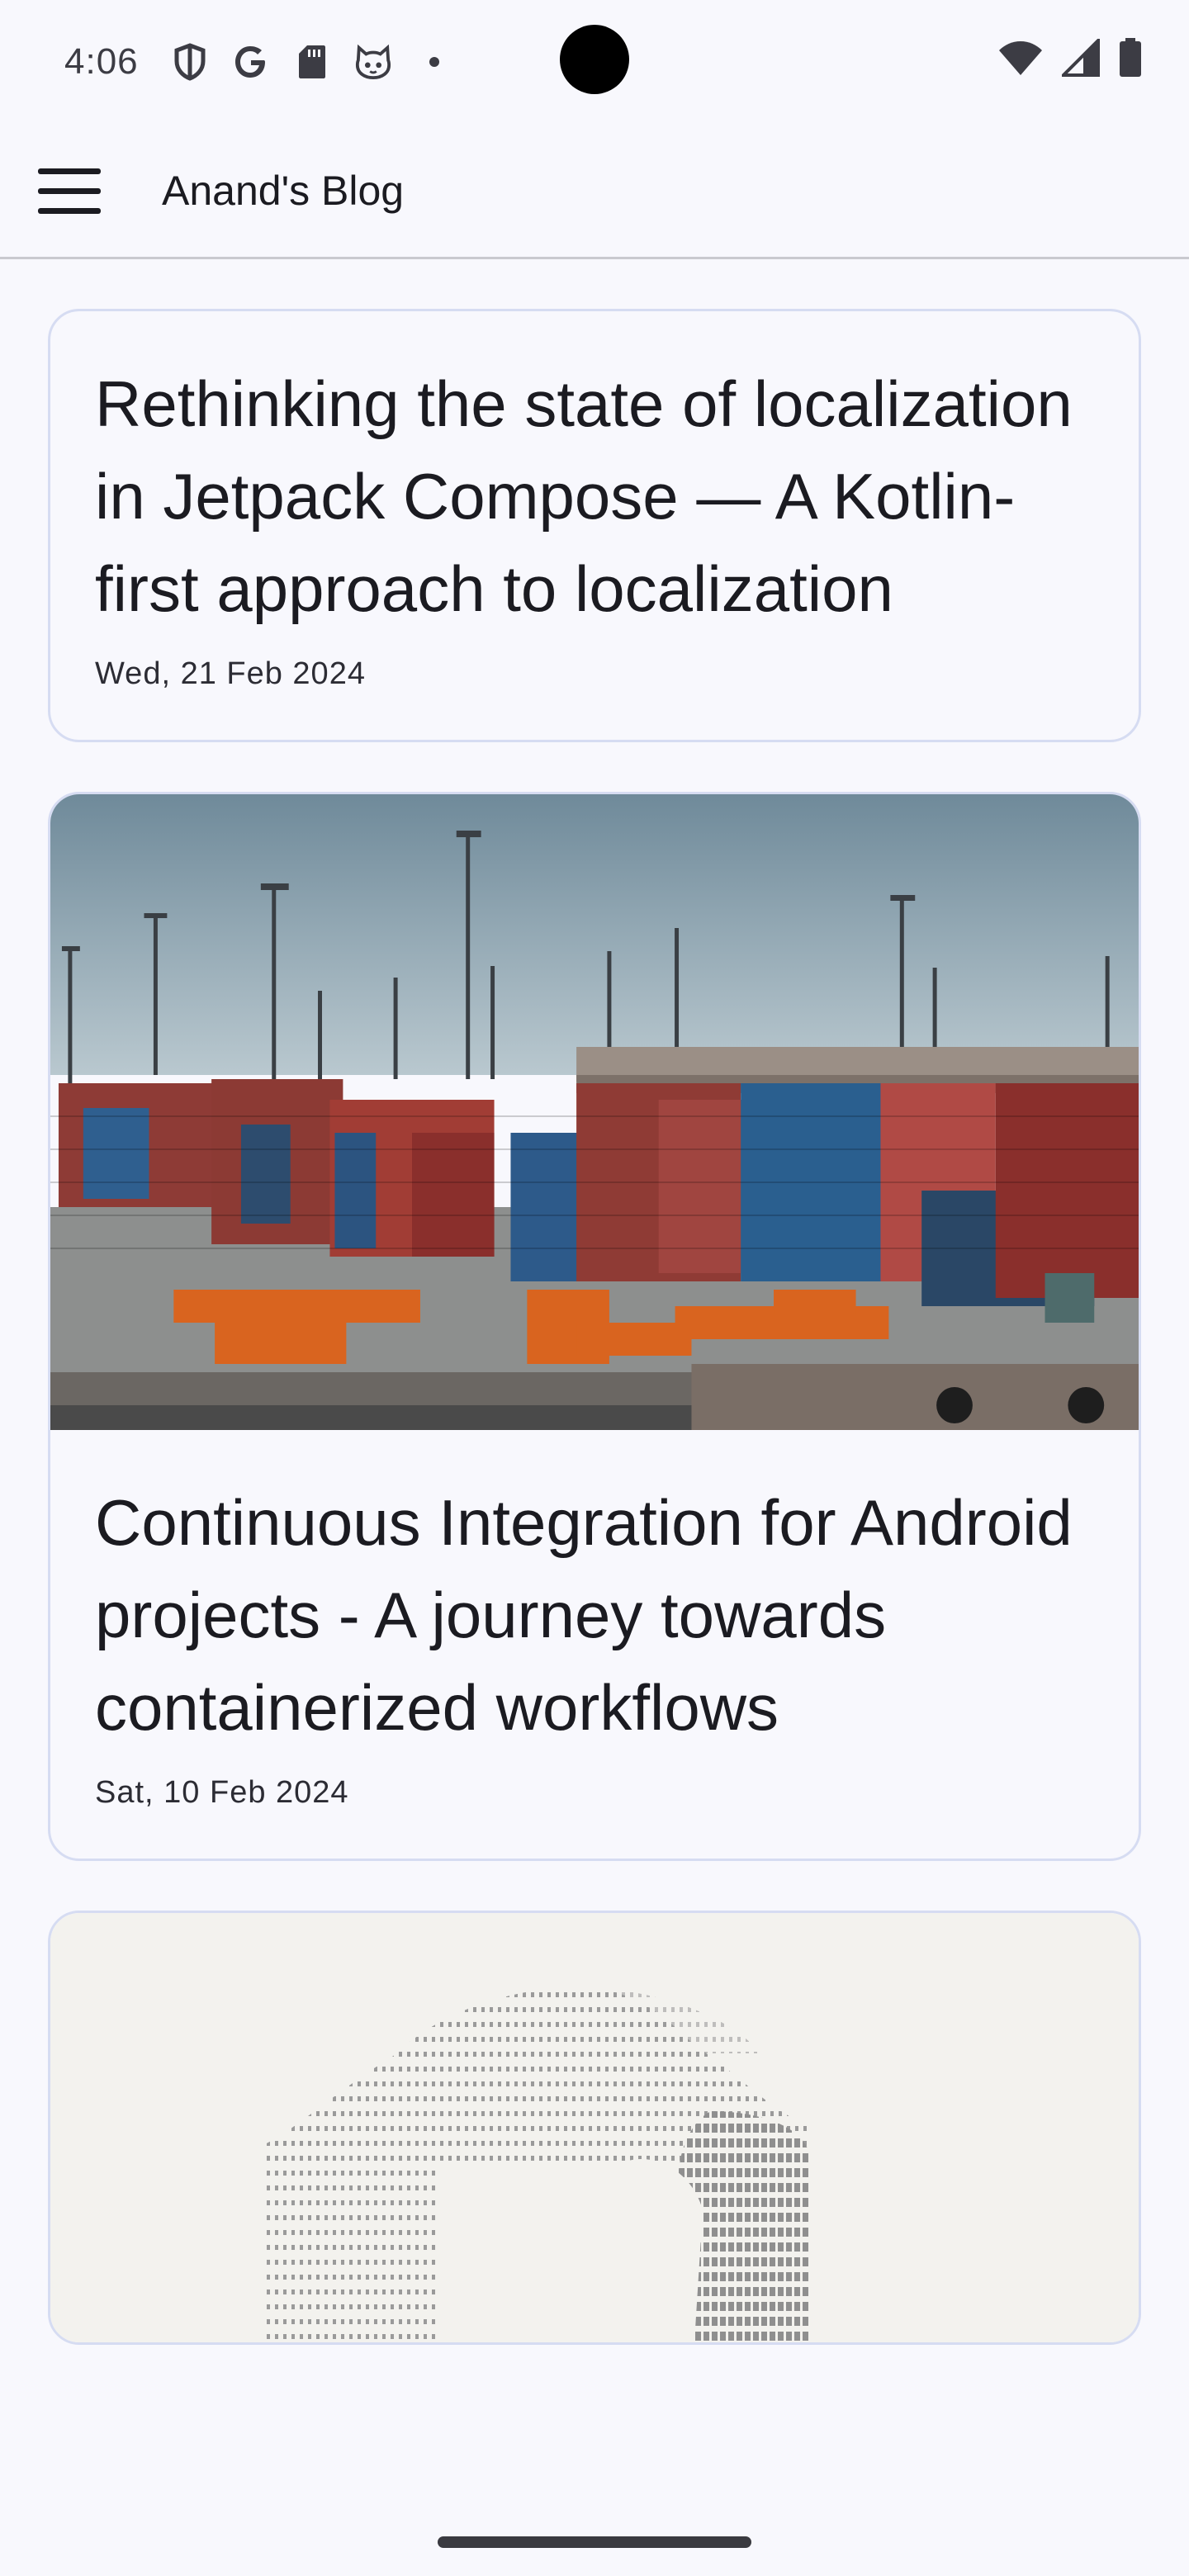  Describe the element at coordinates (222, 1792) in the screenshot. I see `post-date: Sat, 10 Feb 2024` at that location.